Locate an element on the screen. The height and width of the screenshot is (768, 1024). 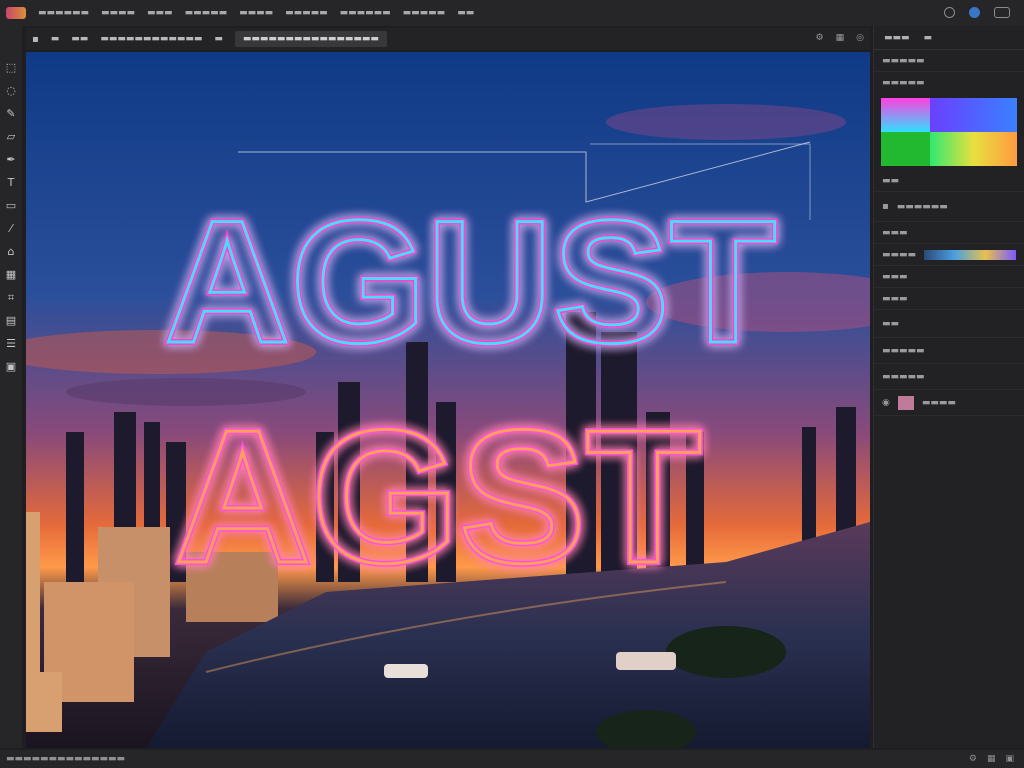
layer-thumbnail is located at coordinates (905, 402).